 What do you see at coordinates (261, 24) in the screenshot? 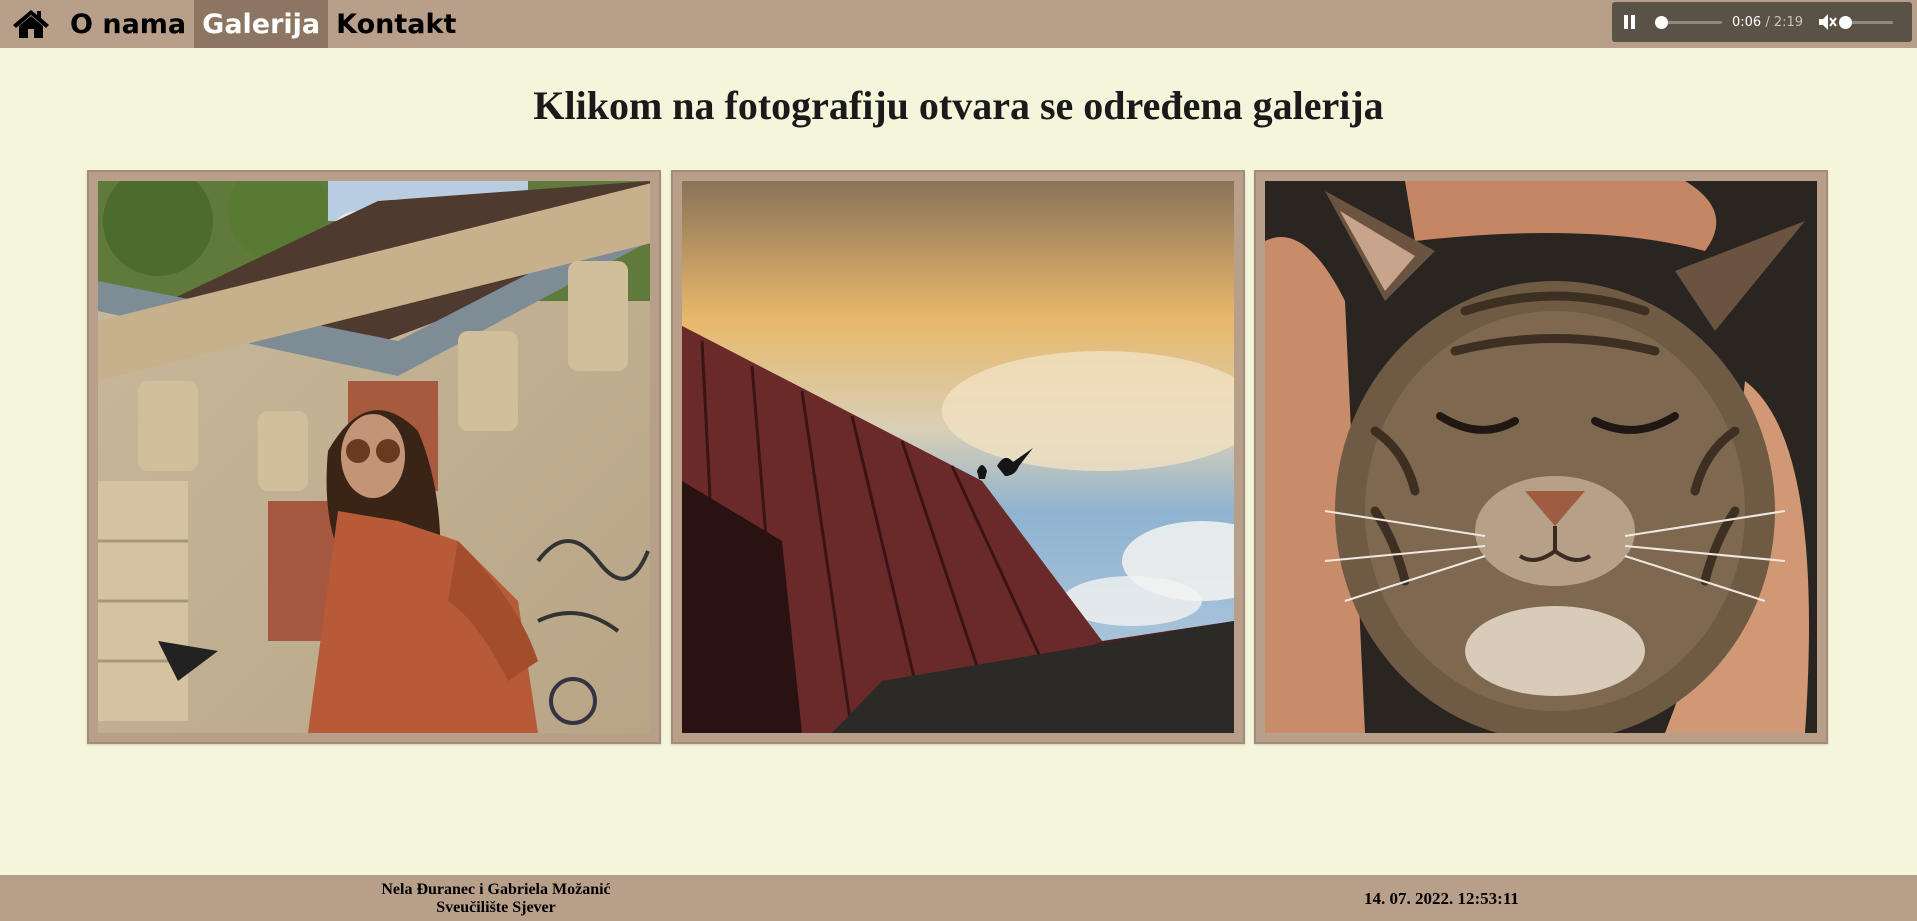
I see `nav-link-galerija: Galerija` at bounding box center [261, 24].